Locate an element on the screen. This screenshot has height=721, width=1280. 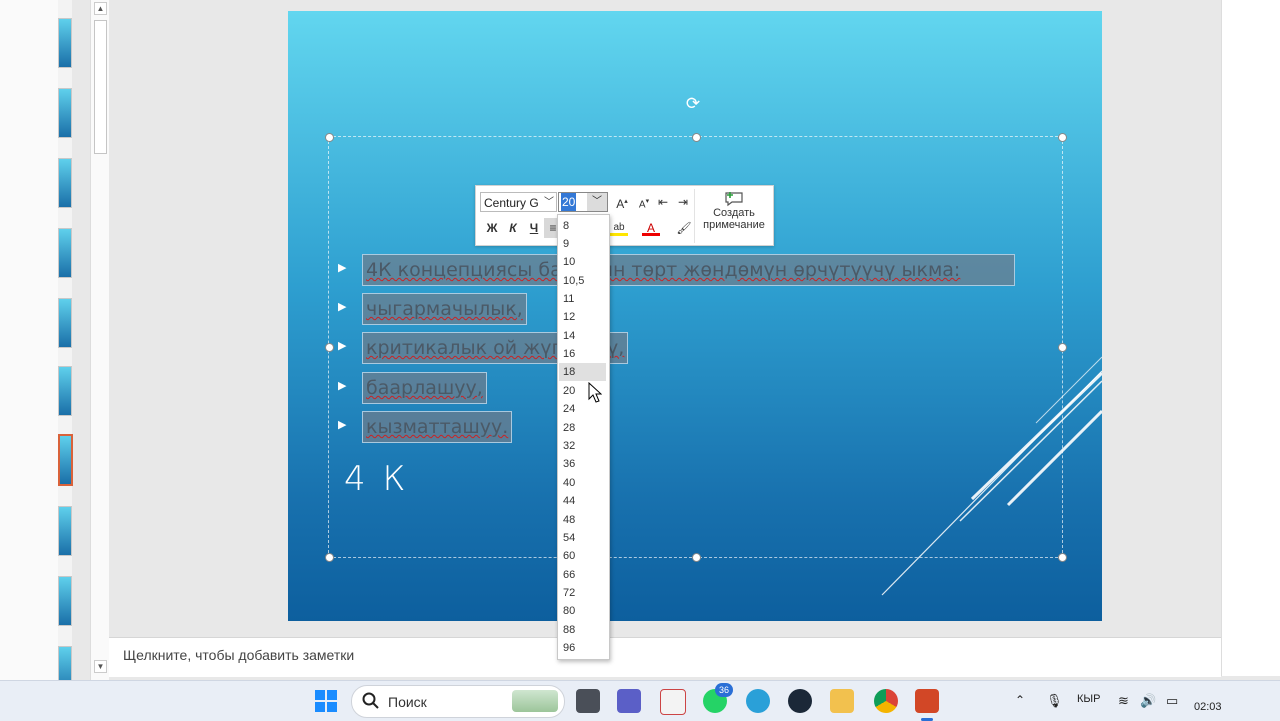
size-option: 14 is located at coordinates (582, 336).